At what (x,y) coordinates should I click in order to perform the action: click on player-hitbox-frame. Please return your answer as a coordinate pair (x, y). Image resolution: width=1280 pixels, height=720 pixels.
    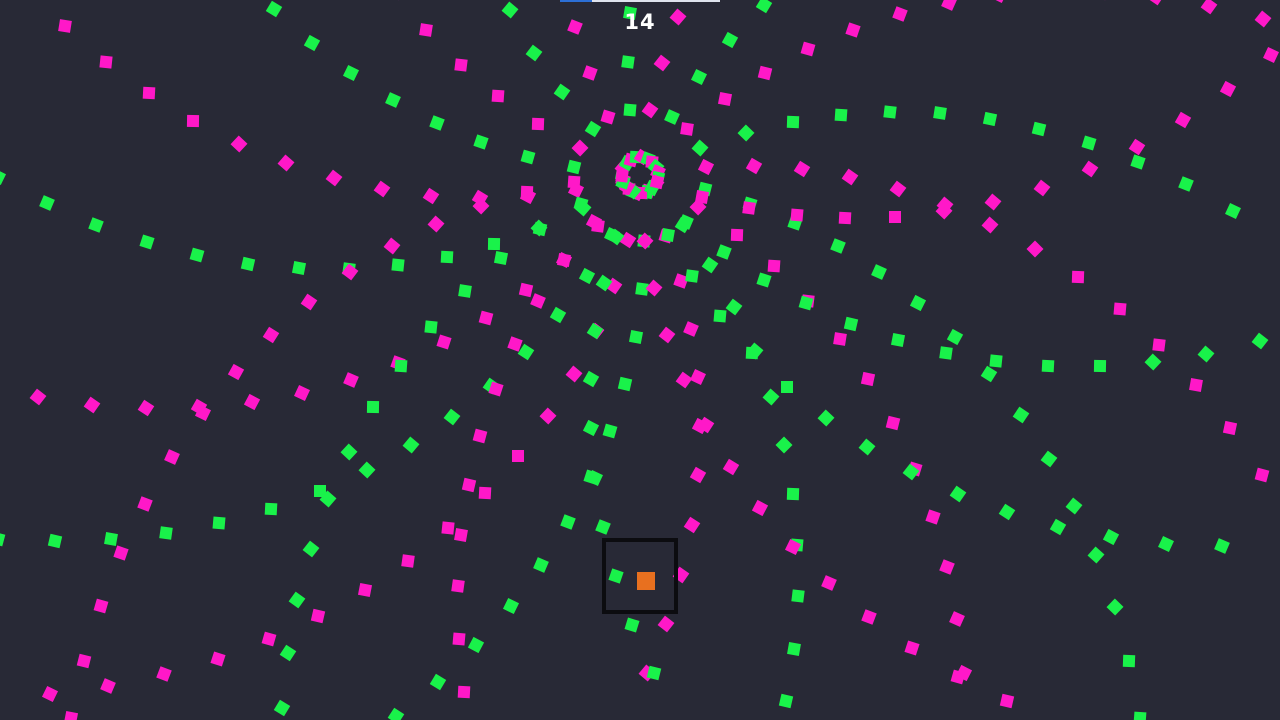
    Looking at the image, I should click on (640, 576).